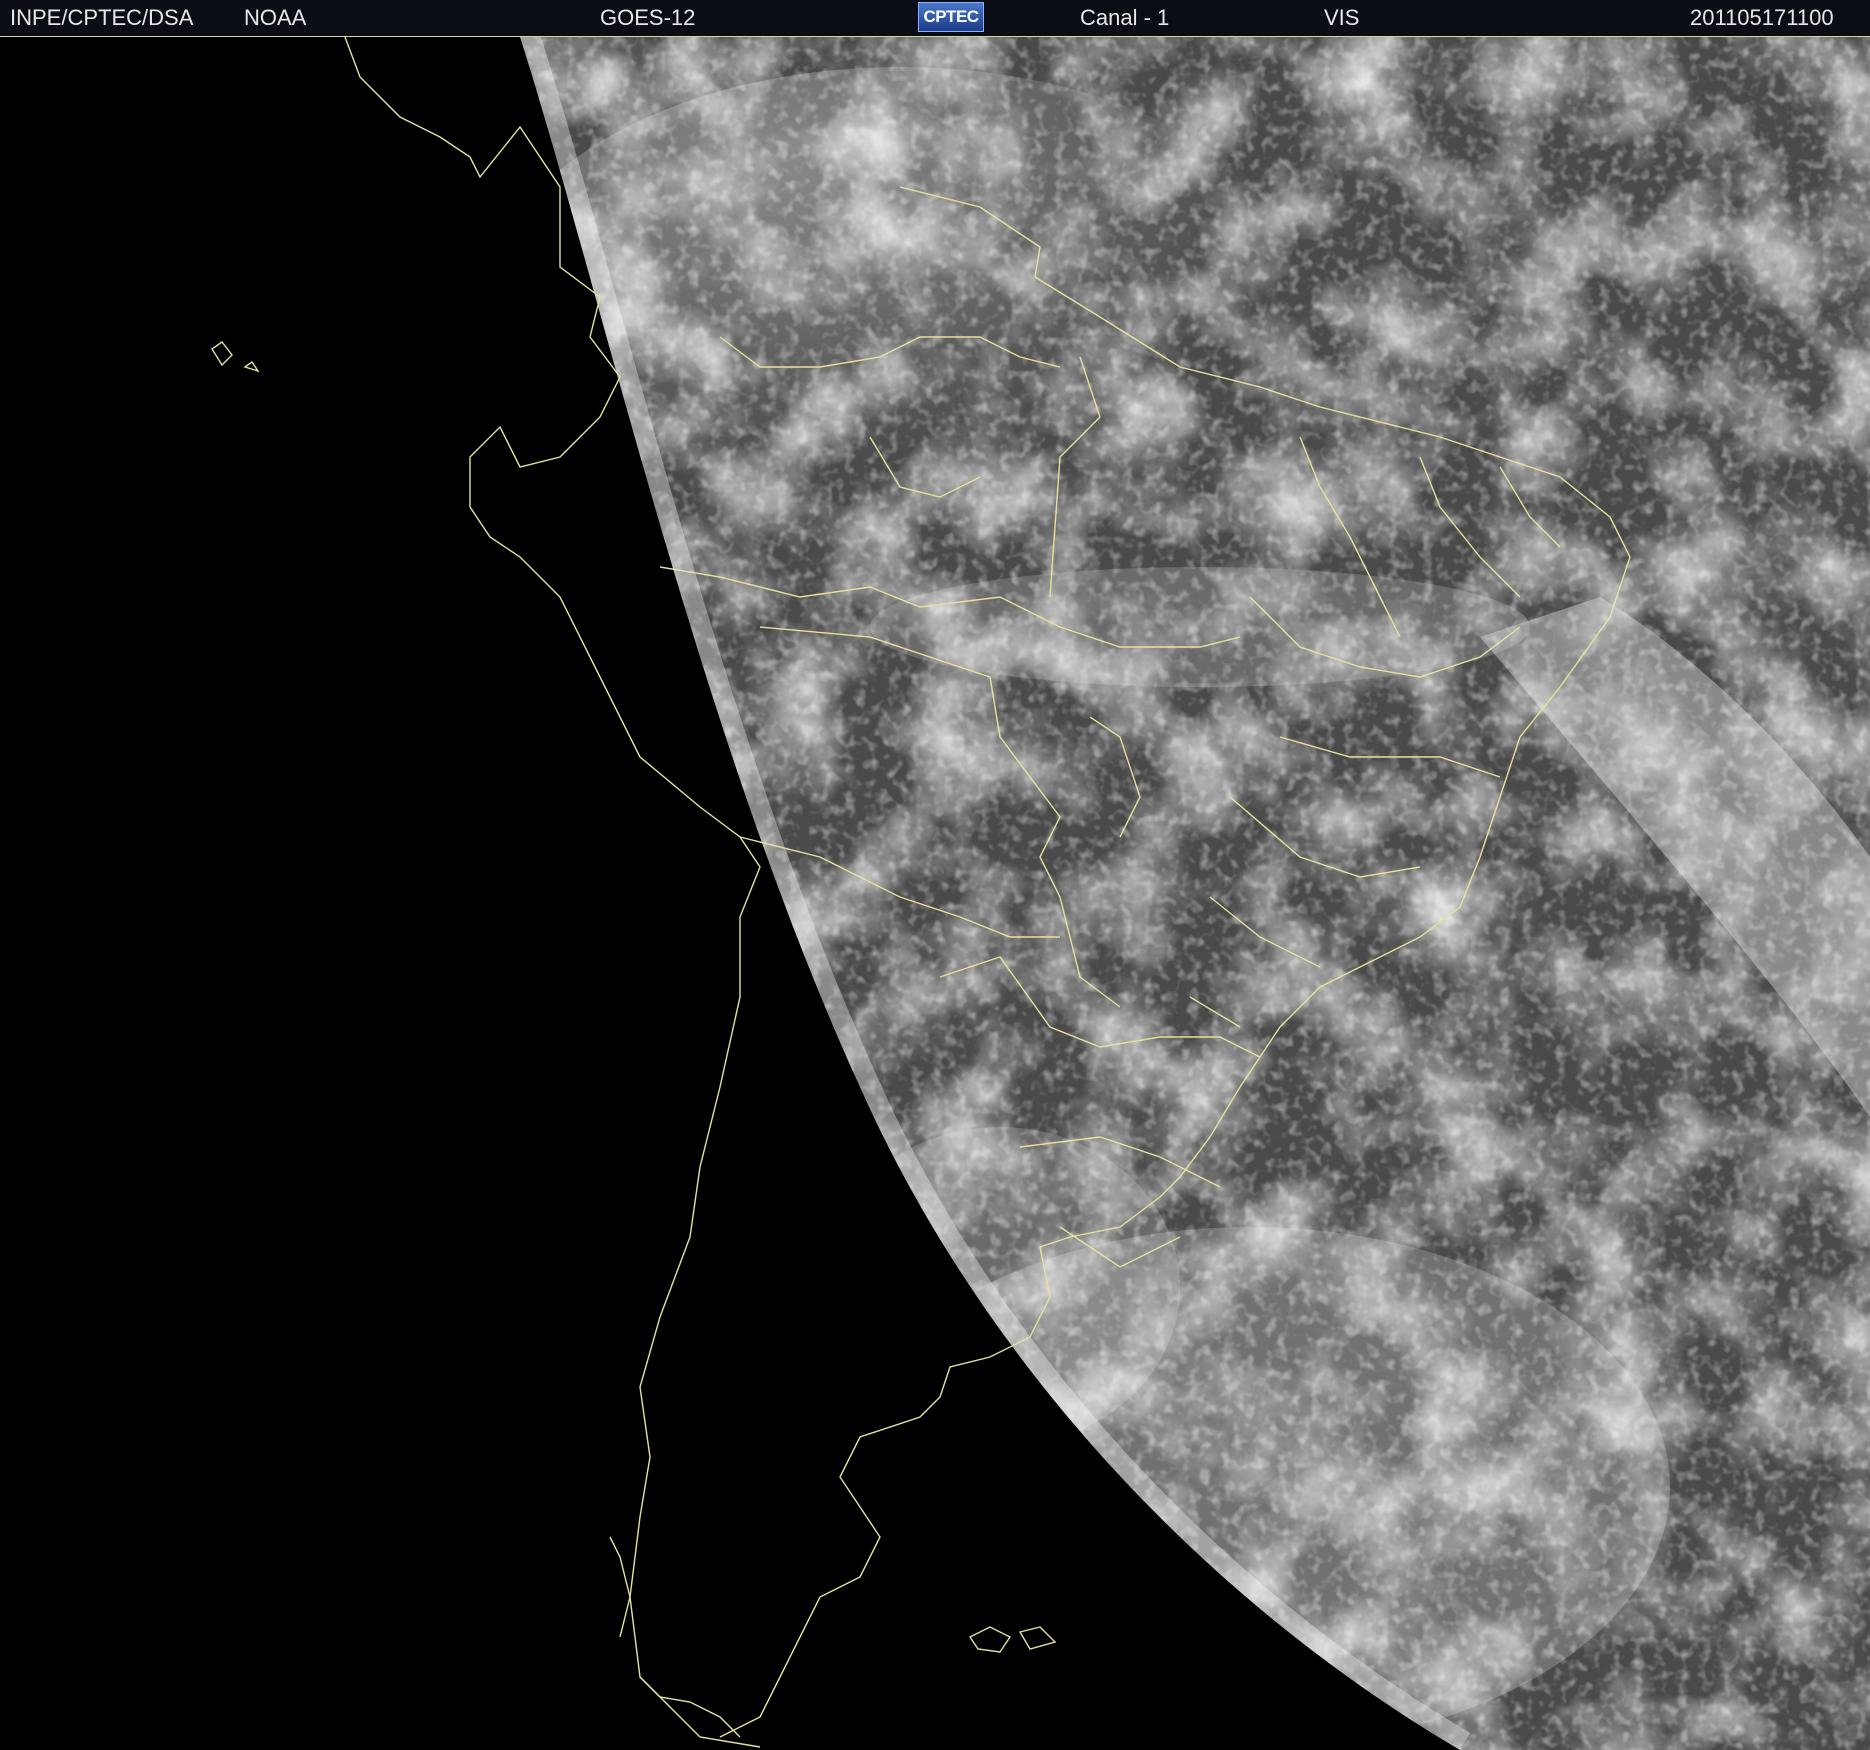 This screenshot has height=1750, width=1870. I want to click on cptec-logo: CPTEC, so click(951, 17).